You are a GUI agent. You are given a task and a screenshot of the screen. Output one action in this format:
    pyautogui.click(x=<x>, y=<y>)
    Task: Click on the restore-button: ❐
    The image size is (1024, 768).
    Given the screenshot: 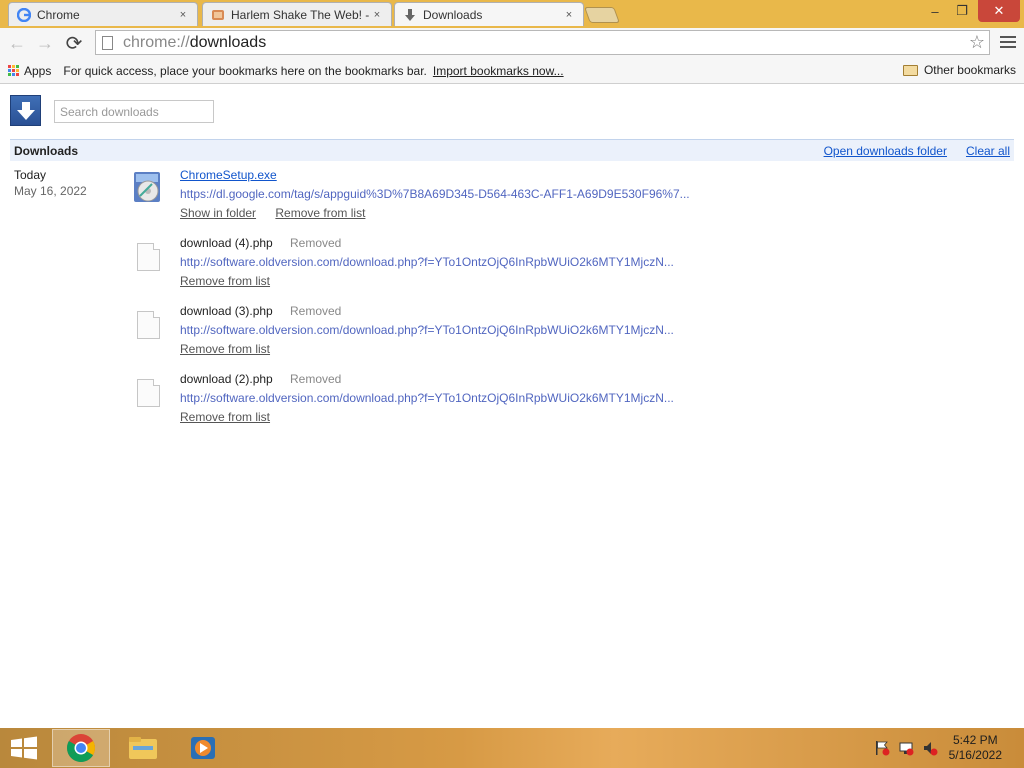 What is the action you would take?
    pyautogui.click(x=962, y=11)
    